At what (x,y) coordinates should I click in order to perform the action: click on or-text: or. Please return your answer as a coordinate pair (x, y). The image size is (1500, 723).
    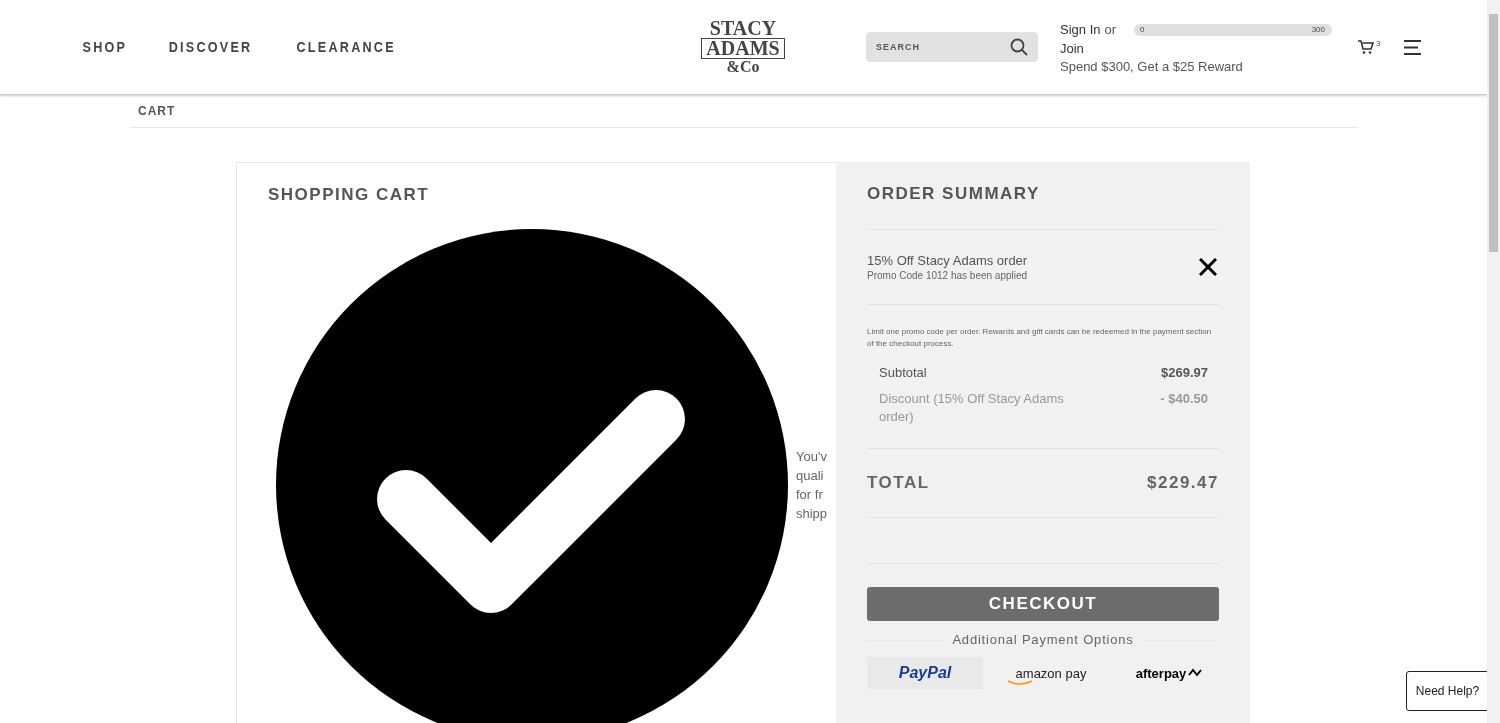
    Looking at the image, I should click on (1110, 29).